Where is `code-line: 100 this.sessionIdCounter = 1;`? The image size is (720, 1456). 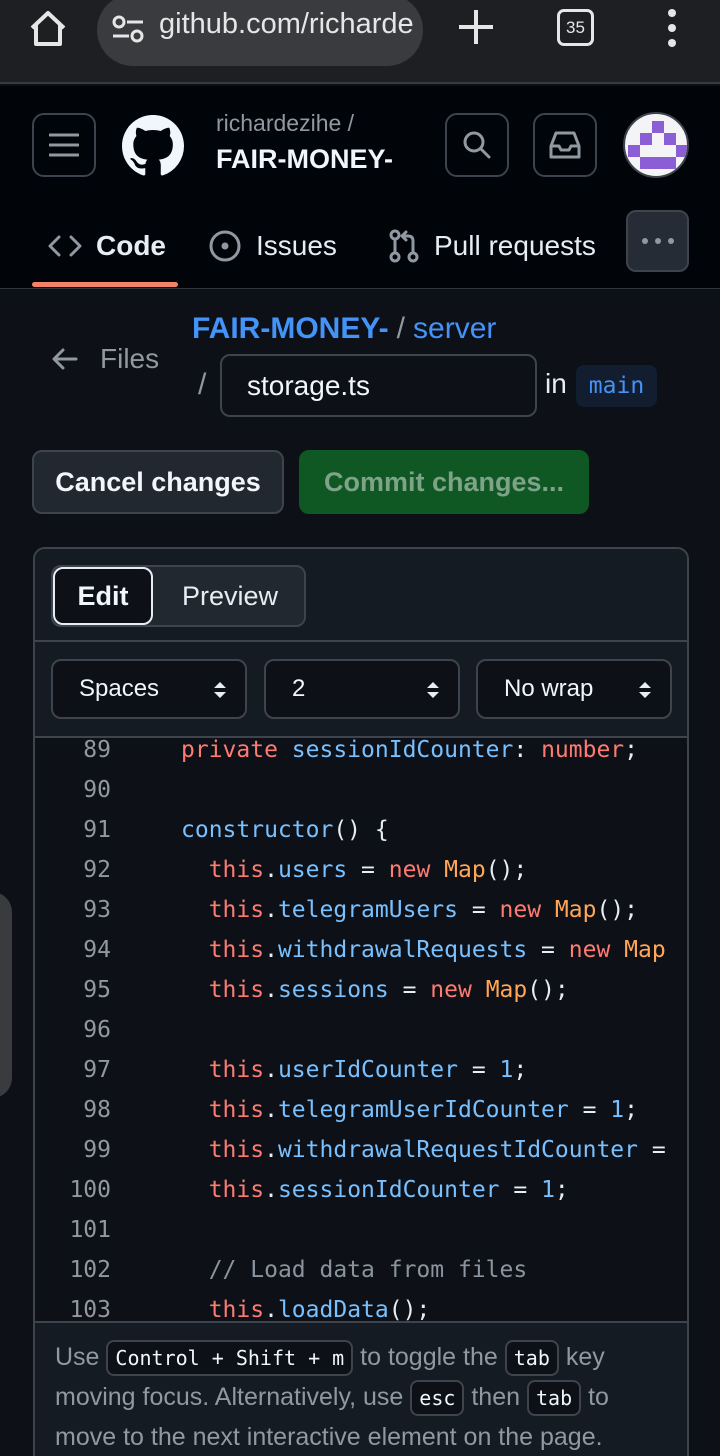 code-line: 100 this.sessionIdCounter = 1; is located at coordinates (361, 1190).